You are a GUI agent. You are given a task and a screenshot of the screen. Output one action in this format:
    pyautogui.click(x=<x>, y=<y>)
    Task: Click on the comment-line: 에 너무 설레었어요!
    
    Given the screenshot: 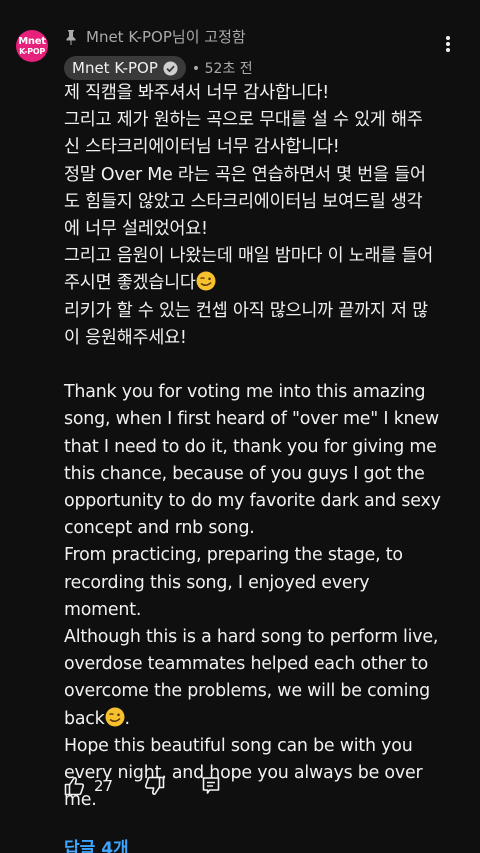 What is the action you would take?
    pyautogui.click(x=136, y=229)
    